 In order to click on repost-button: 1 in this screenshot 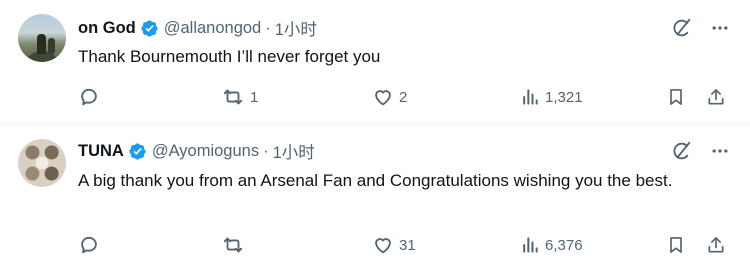, I will do `click(239, 97)`.